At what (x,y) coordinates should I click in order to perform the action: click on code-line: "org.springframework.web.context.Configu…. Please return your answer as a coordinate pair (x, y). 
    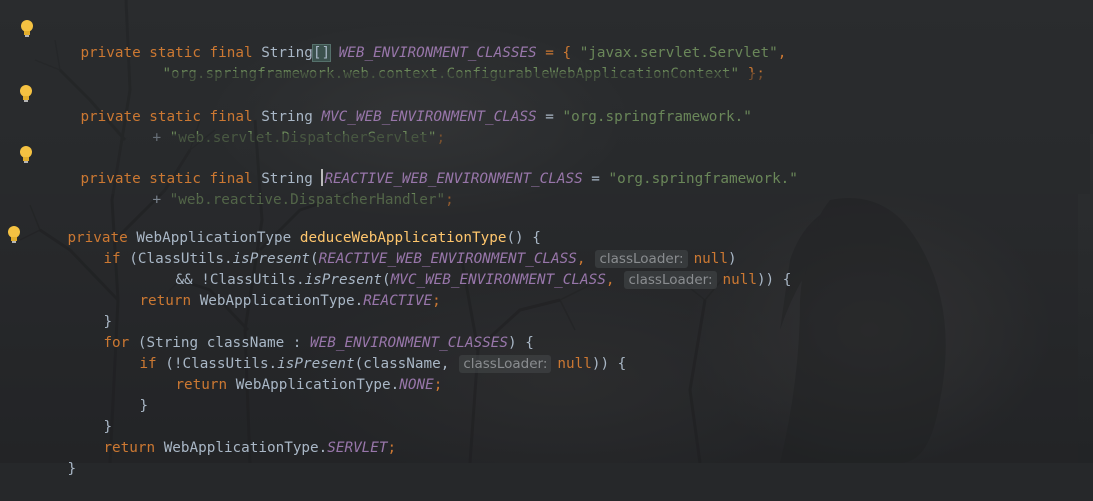
    Looking at the image, I should click on (446, 62).